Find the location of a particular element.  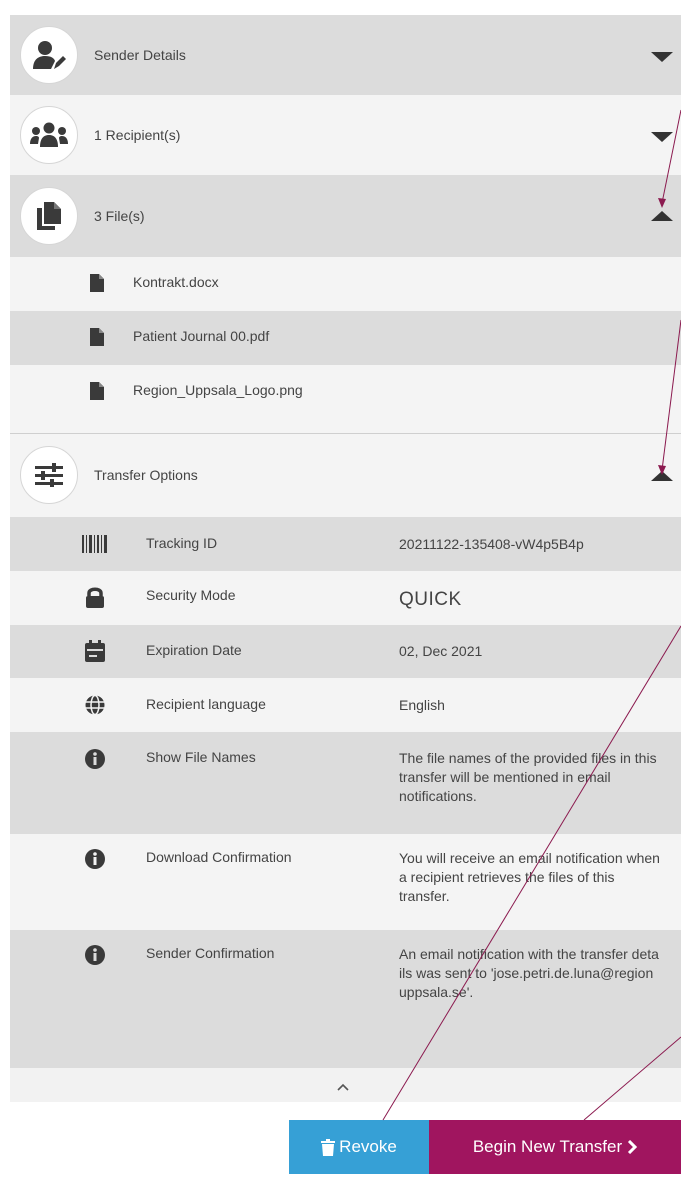

sender-avatar-circle is located at coordinates (49, 55).